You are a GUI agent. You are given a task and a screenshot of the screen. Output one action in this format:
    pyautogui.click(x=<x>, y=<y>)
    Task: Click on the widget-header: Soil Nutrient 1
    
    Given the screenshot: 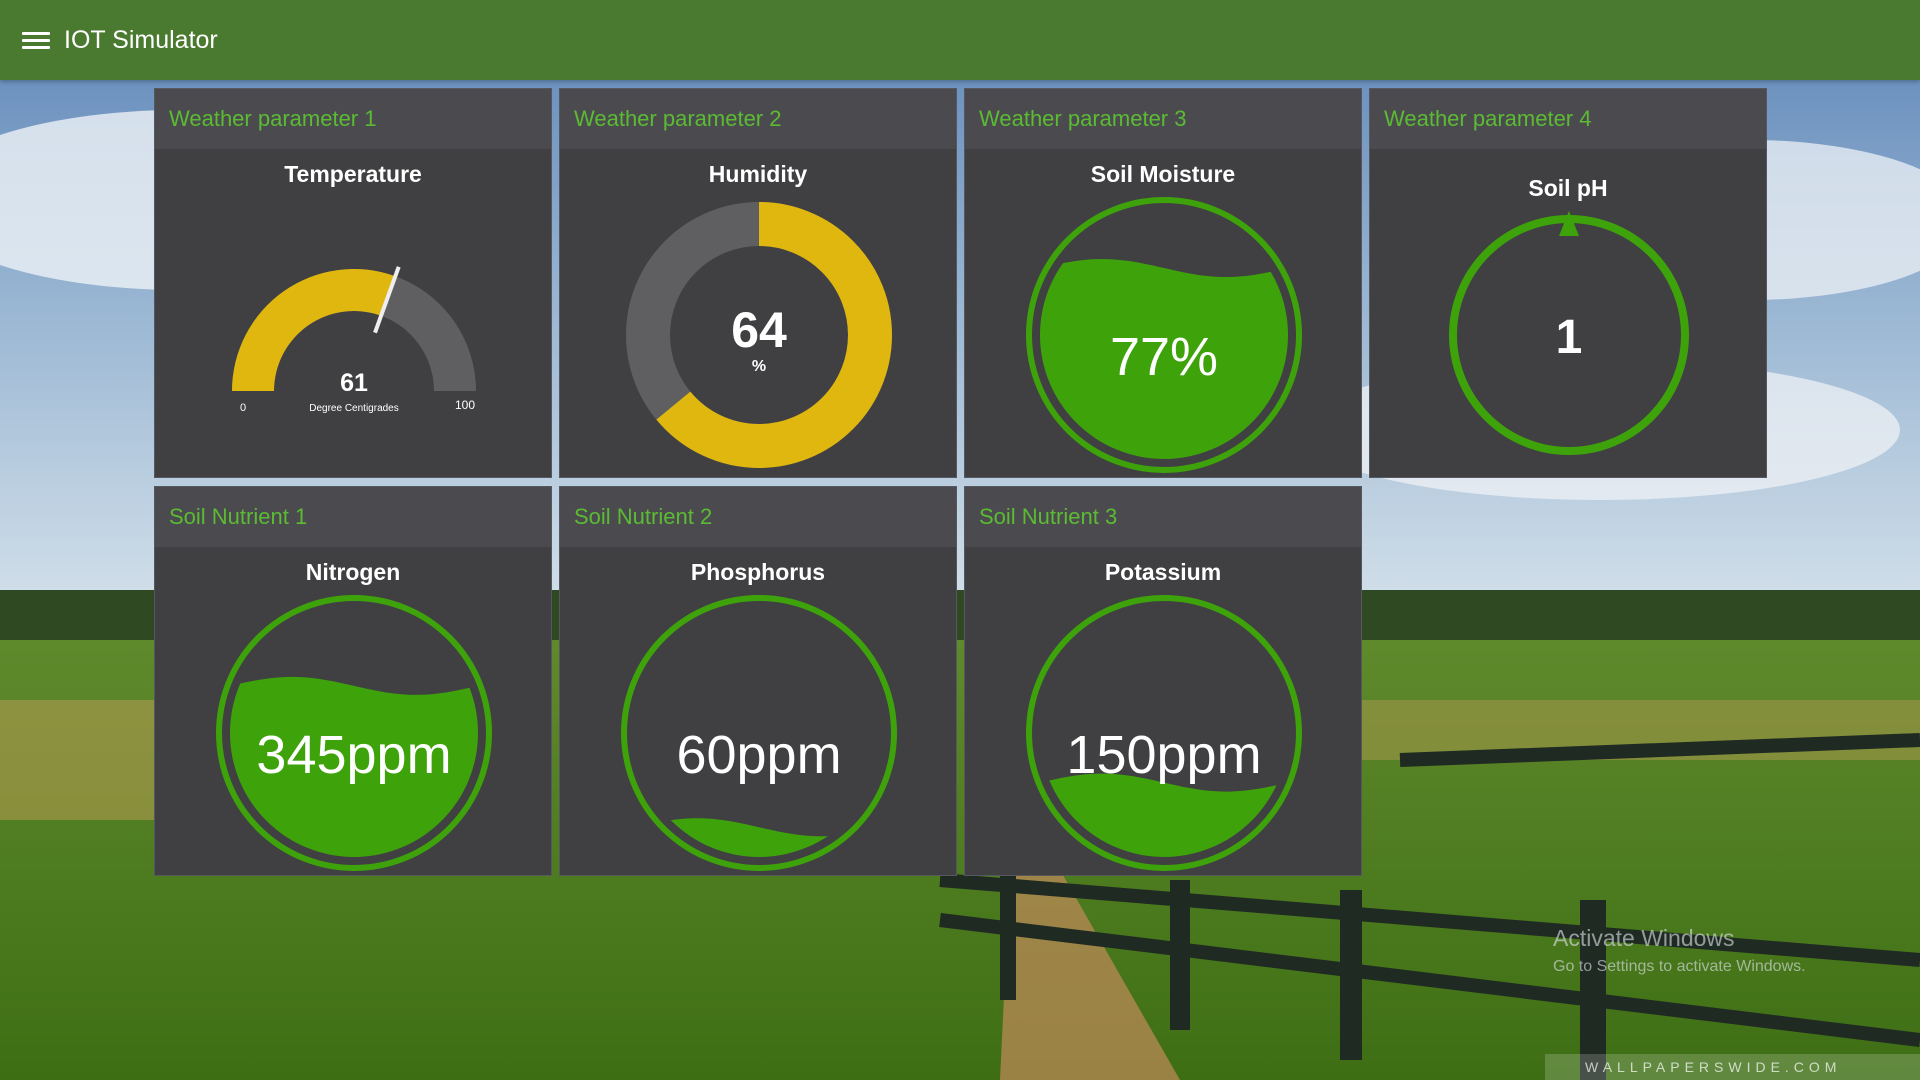 What is the action you would take?
    pyautogui.click(x=353, y=517)
    